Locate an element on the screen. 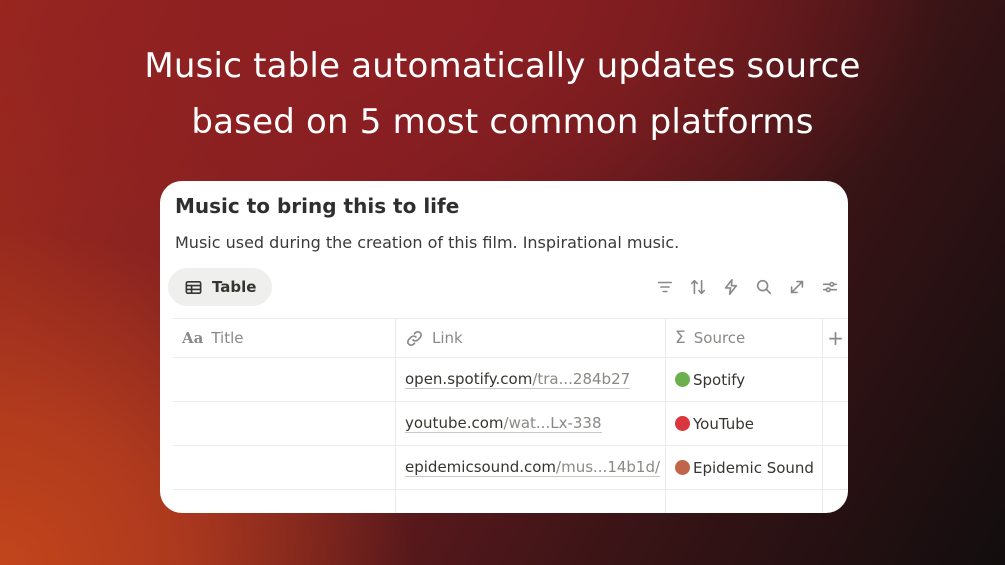  table-row: open.spotify.com/tra...284b27 Spotify is located at coordinates (510, 380).